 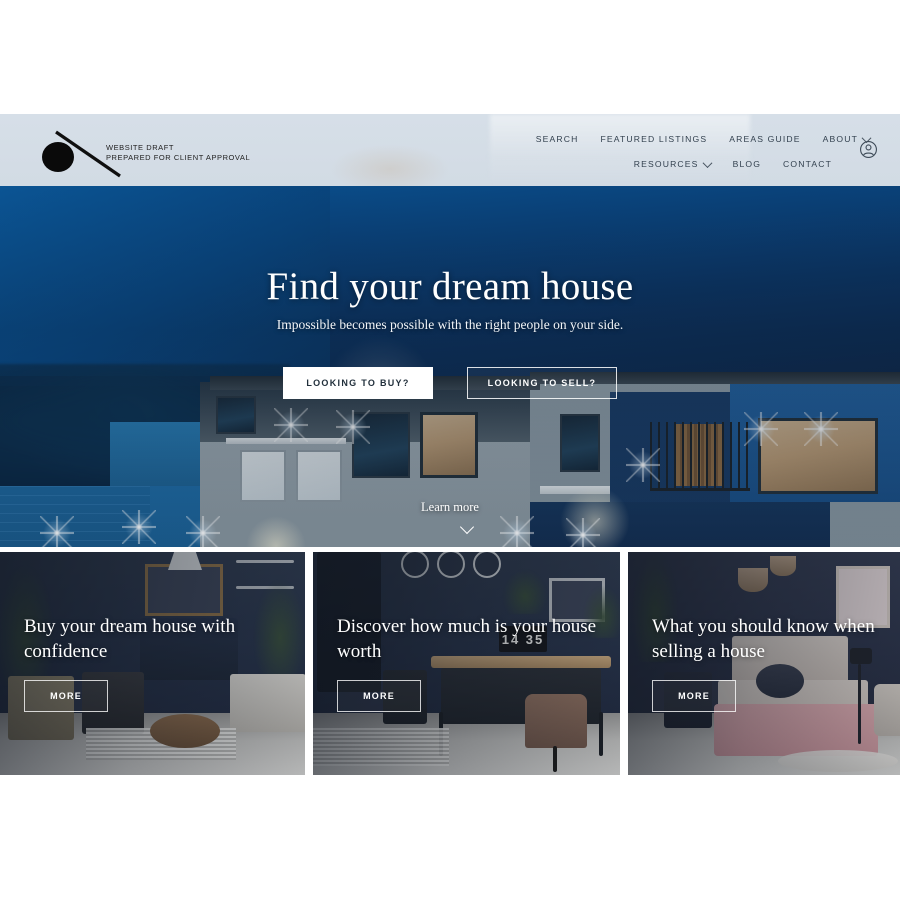 What do you see at coordinates (666, 164) in the screenshot?
I see `nav-item-resources-label: RESOURCES` at bounding box center [666, 164].